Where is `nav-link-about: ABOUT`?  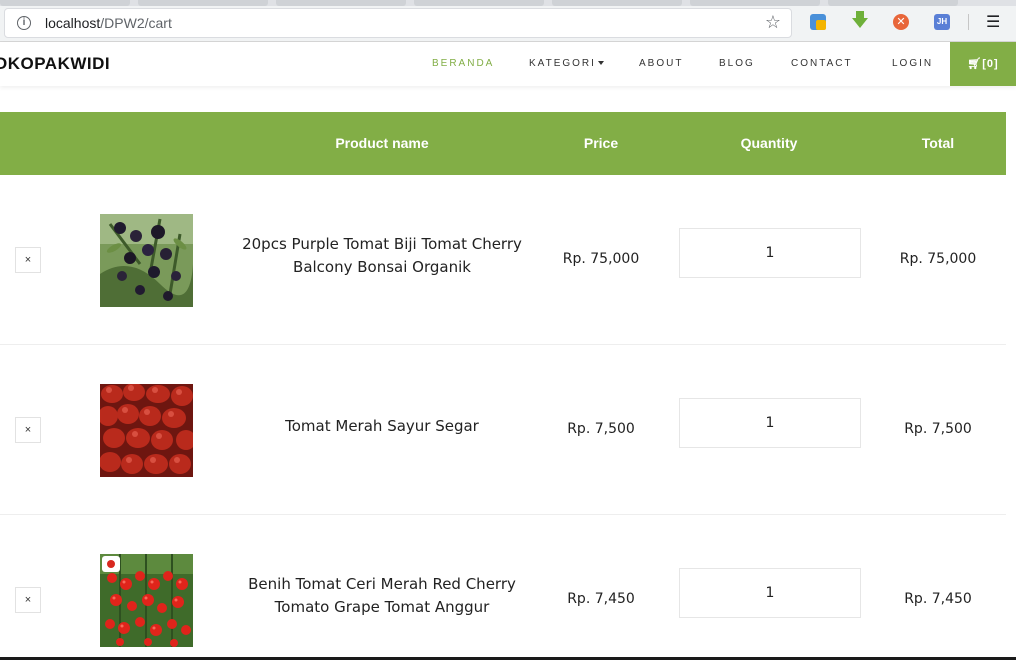 nav-link-about: ABOUT is located at coordinates (661, 63).